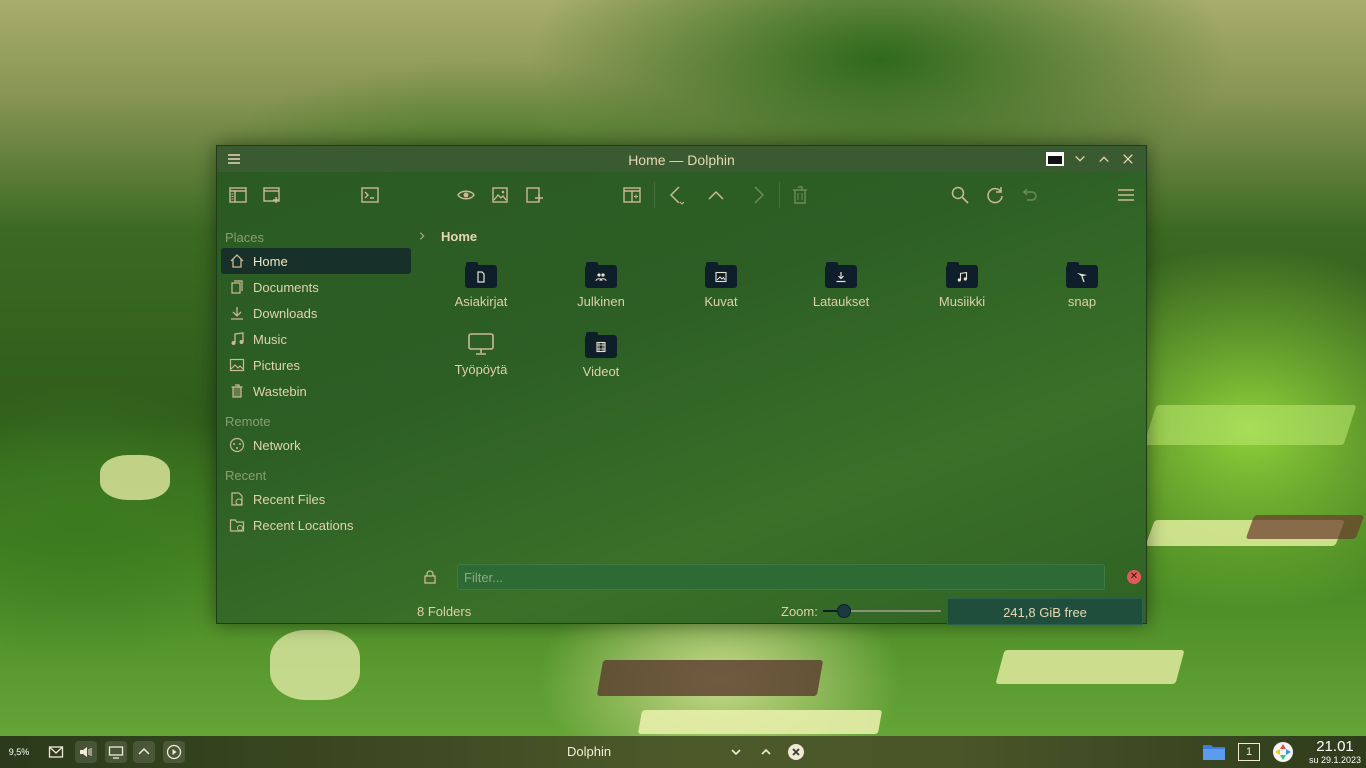  I want to click on desktop-number: 1, so click(1249, 752).